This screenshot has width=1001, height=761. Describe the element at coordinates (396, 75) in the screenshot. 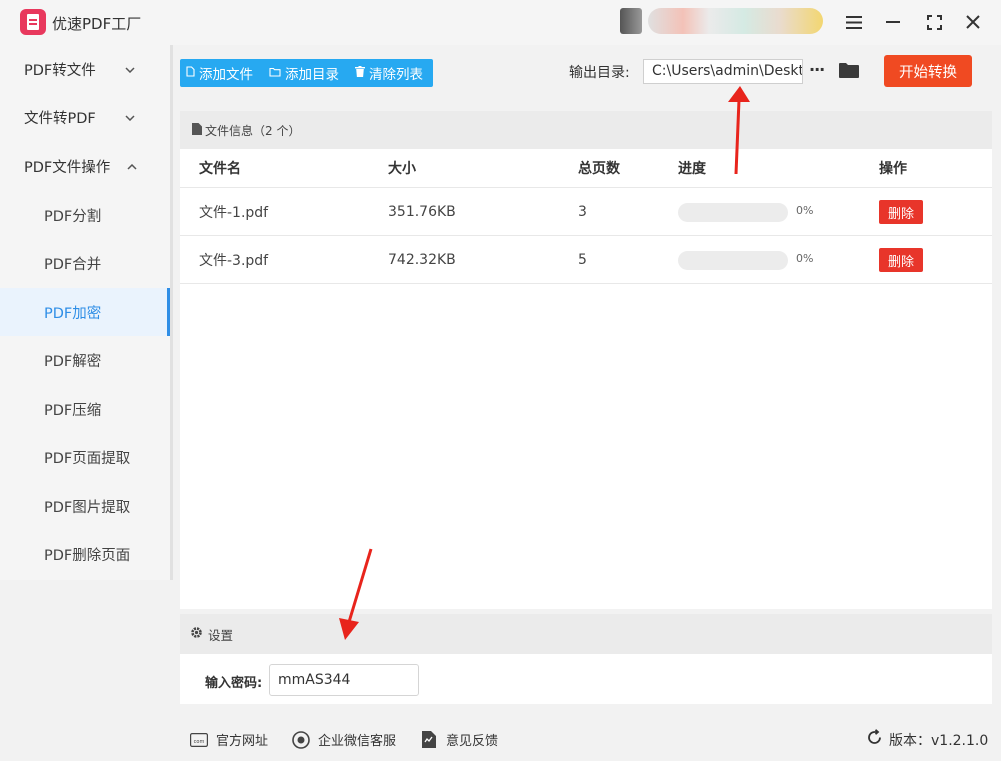

I see `clear-list-label: 清除列表` at that location.